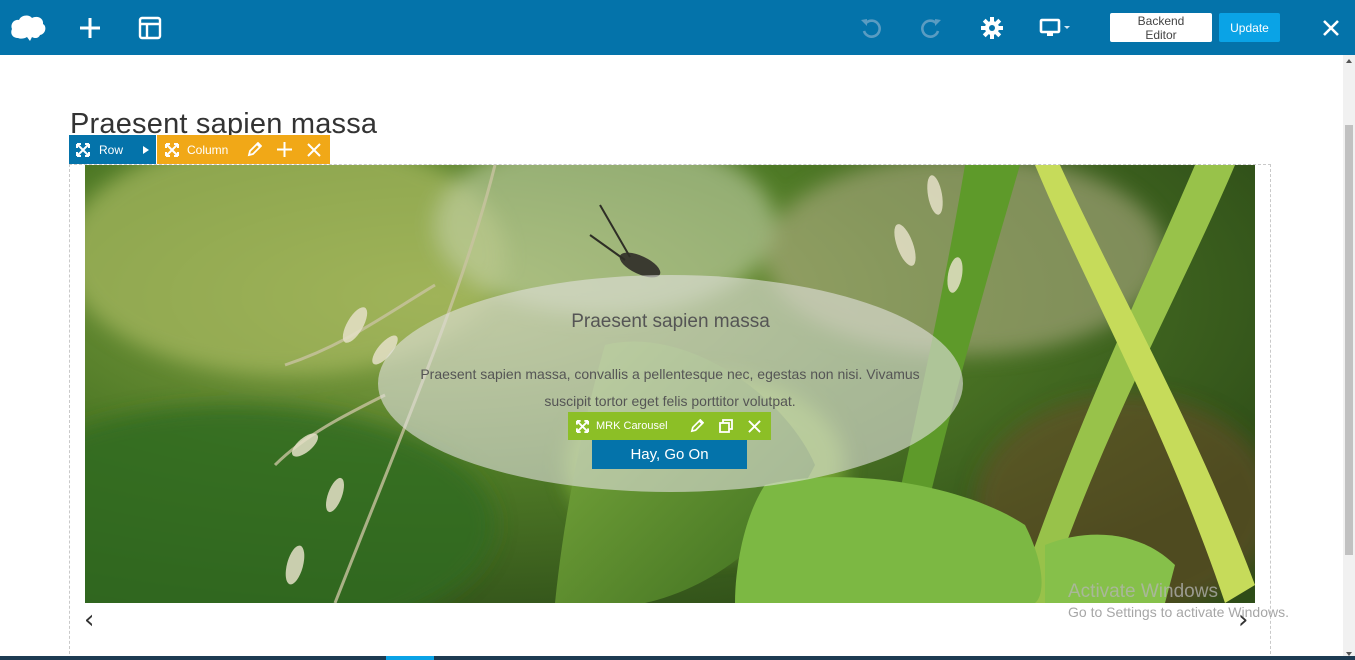 This screenshot has width=1355, height=660. I want to click on redo-icon, so click(931, 27).